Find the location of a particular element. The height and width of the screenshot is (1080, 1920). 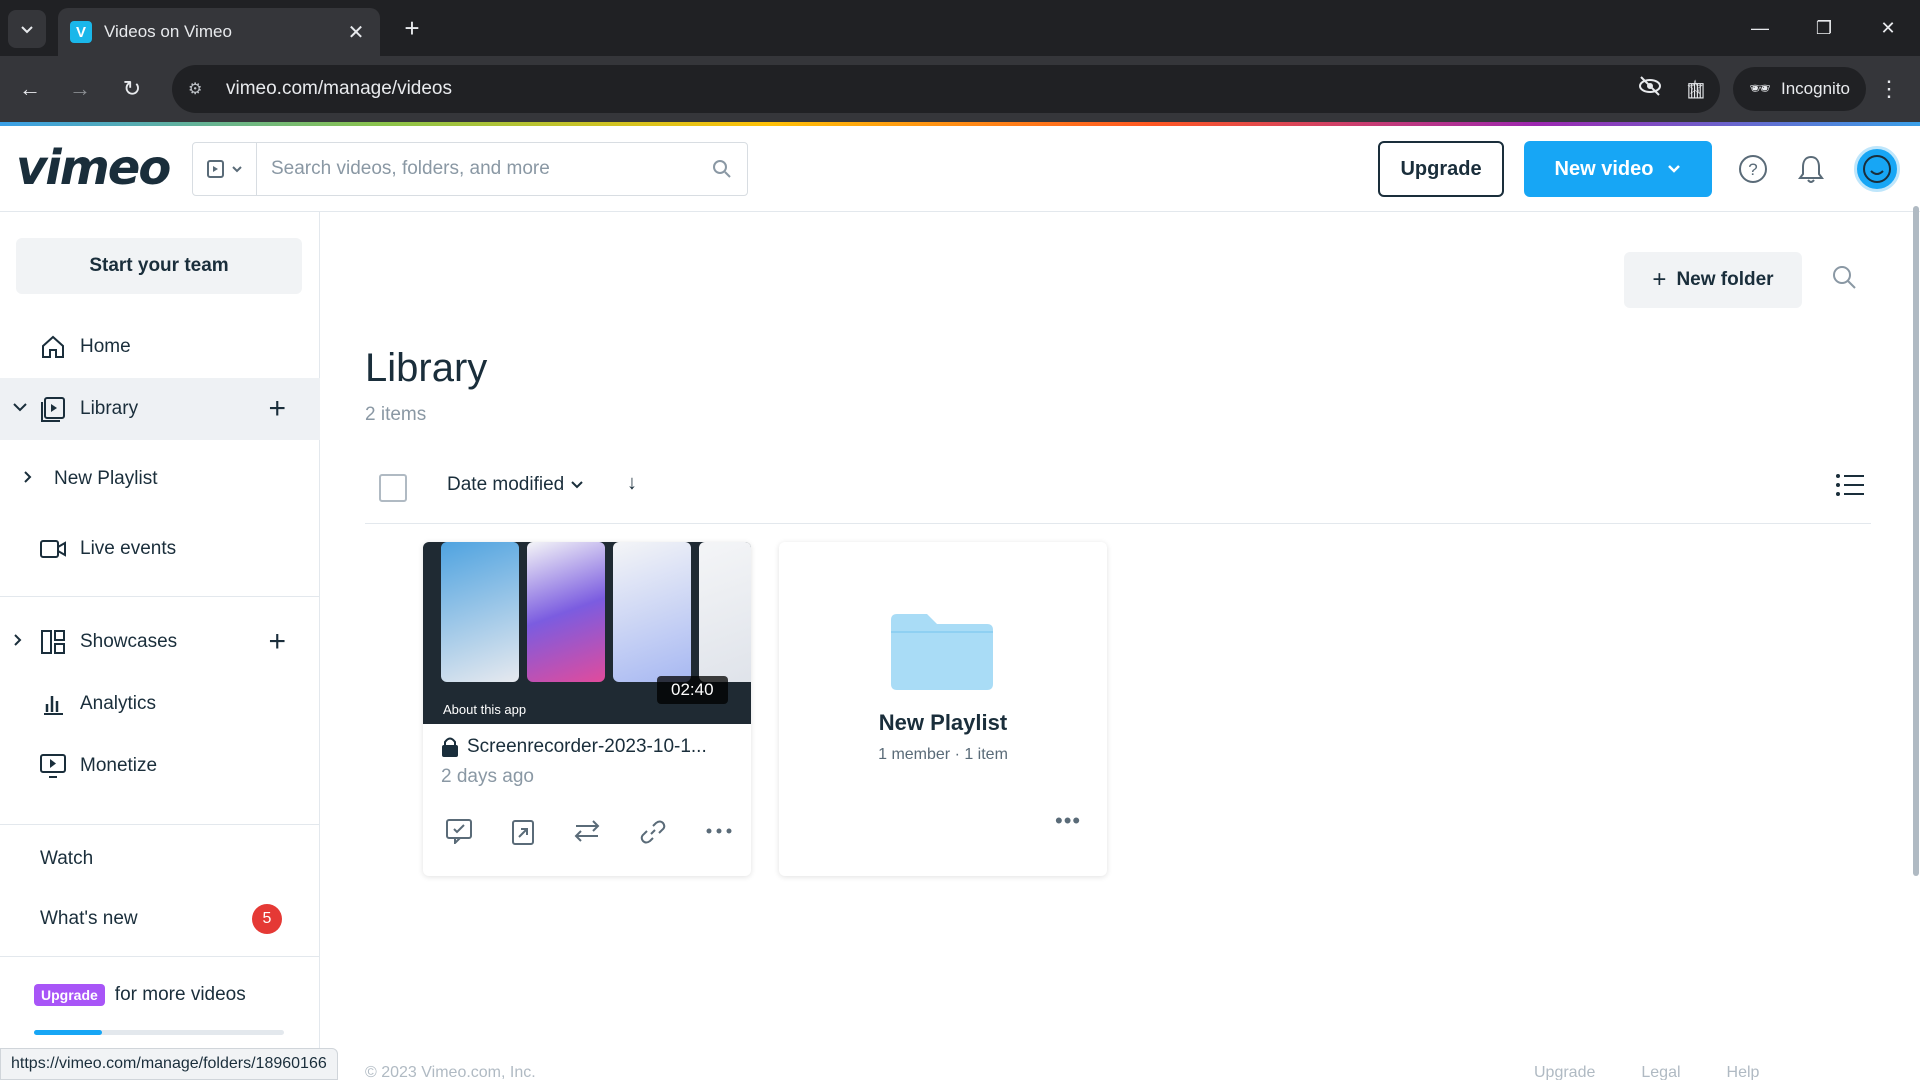

camera-icon is located at coordinates (53, 549).